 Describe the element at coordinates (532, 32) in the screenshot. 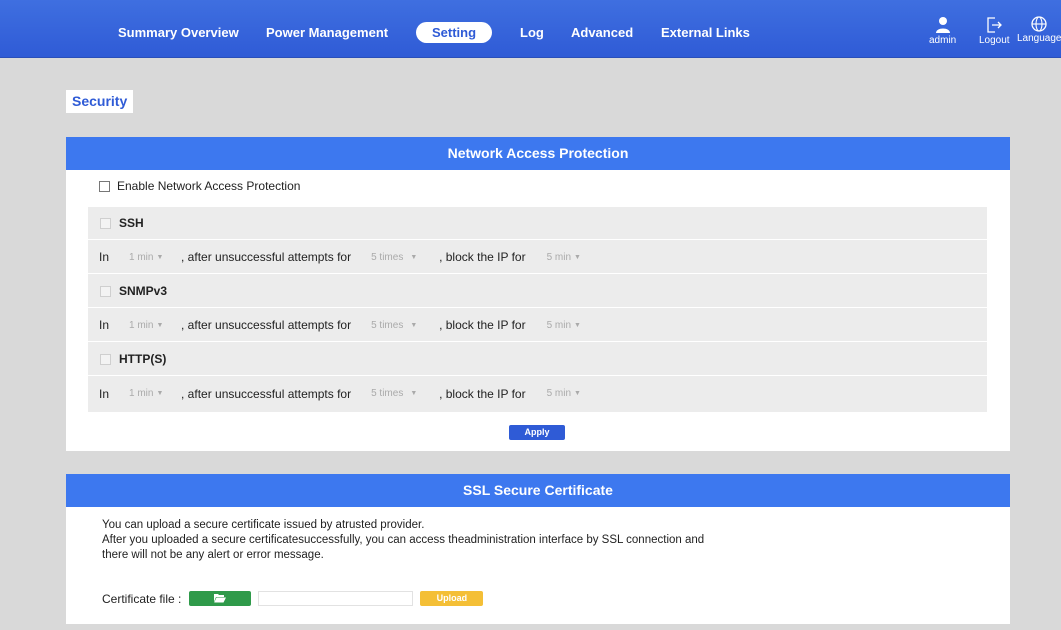

I see `nav-log: Log` at that location.